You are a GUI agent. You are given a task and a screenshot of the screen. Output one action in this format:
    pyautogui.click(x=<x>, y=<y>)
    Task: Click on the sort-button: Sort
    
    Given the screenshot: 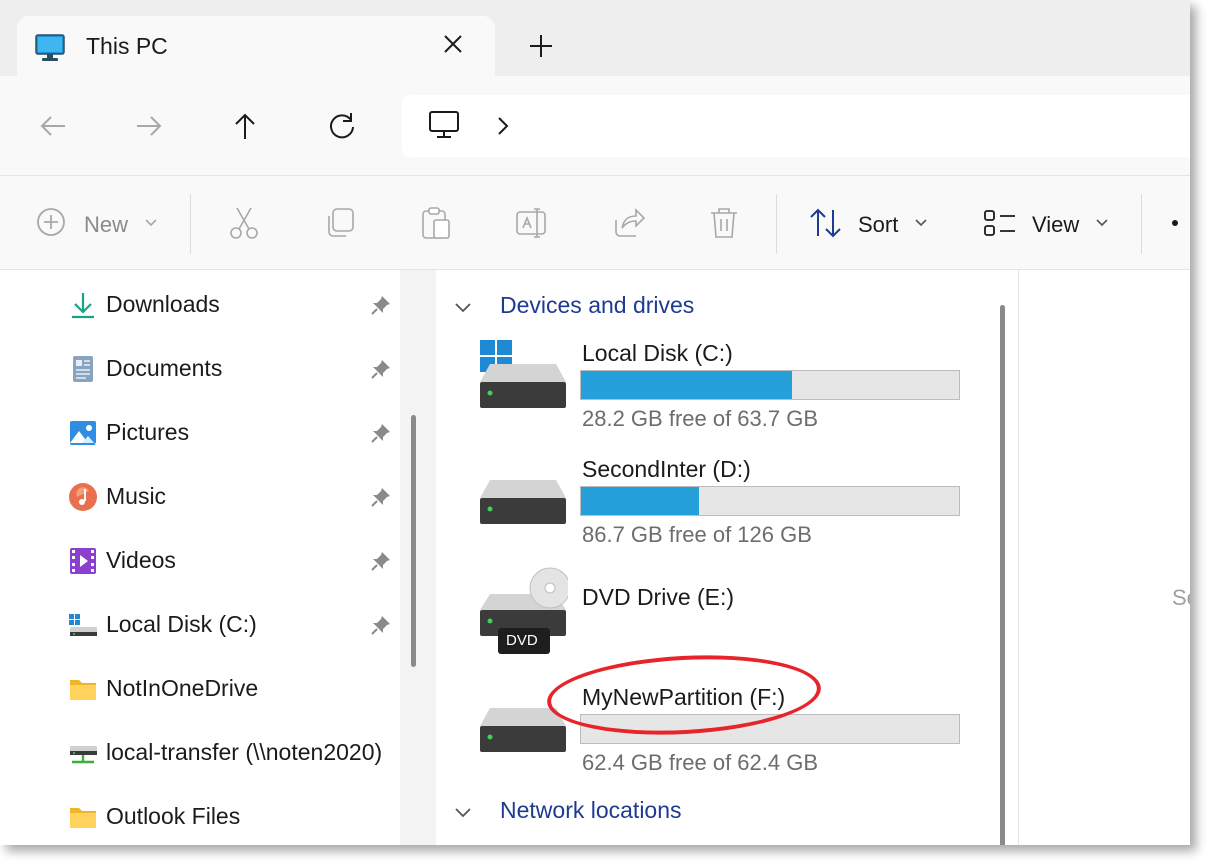 What is the action you would take?
    pyautogui.click(x=870, y=223)
    